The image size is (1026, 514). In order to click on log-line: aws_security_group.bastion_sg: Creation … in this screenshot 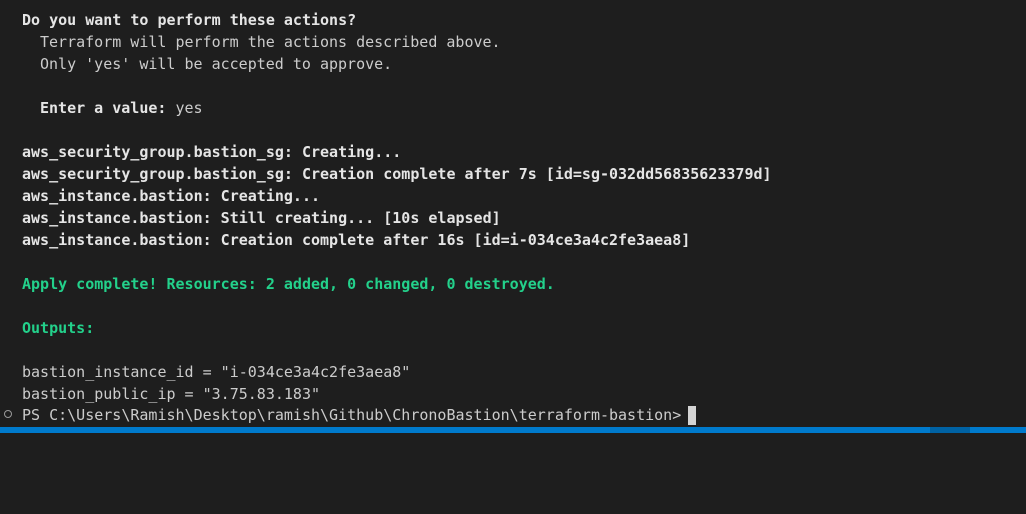, I will do `click(397, 174)`.